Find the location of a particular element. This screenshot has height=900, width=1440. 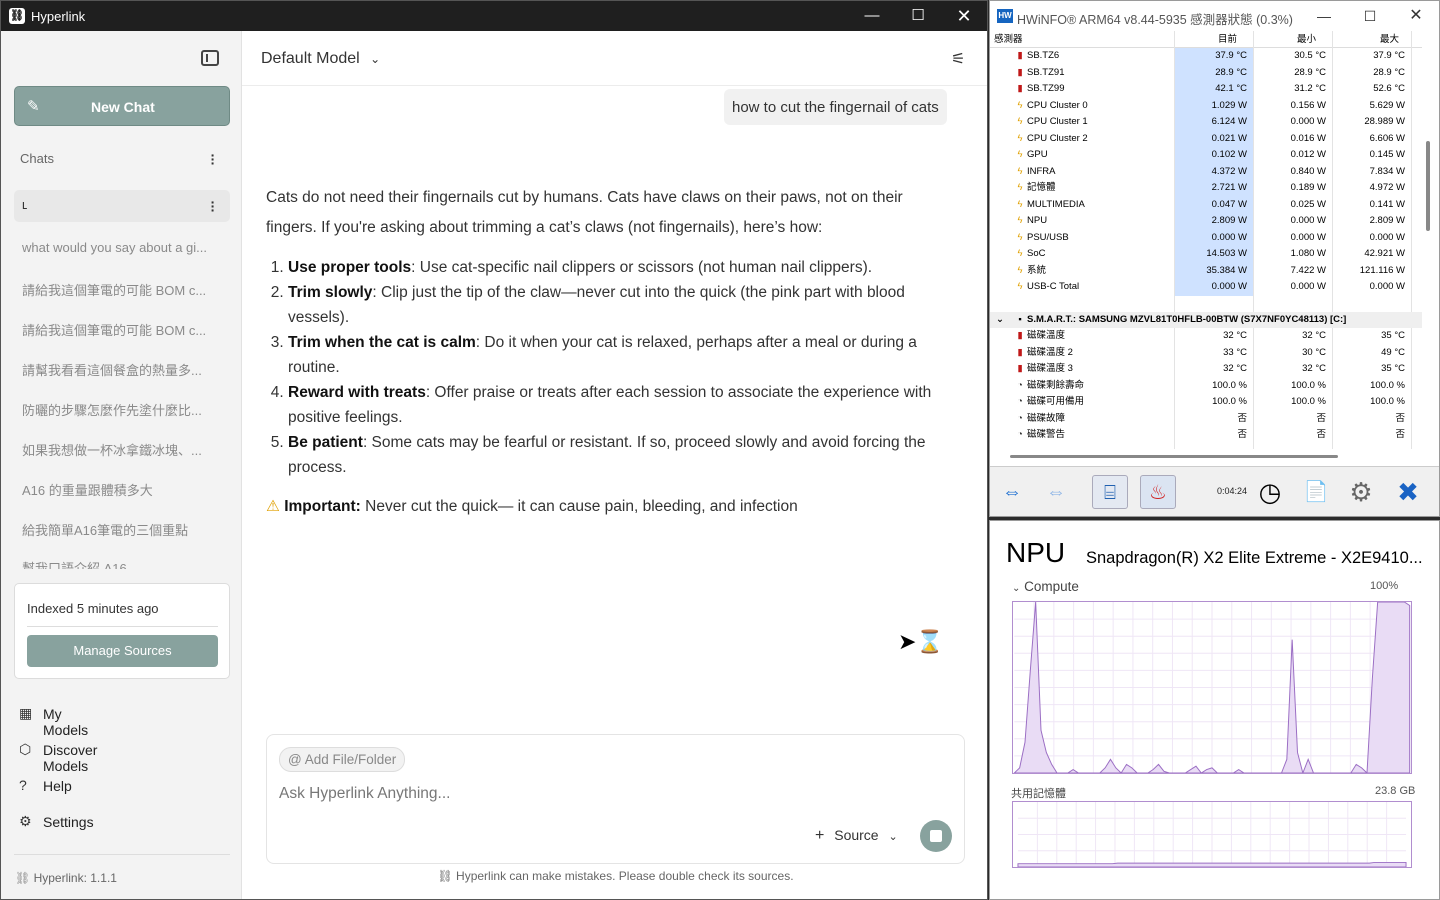

horizontal-scrollbar is located at coordinates (1174, 456).